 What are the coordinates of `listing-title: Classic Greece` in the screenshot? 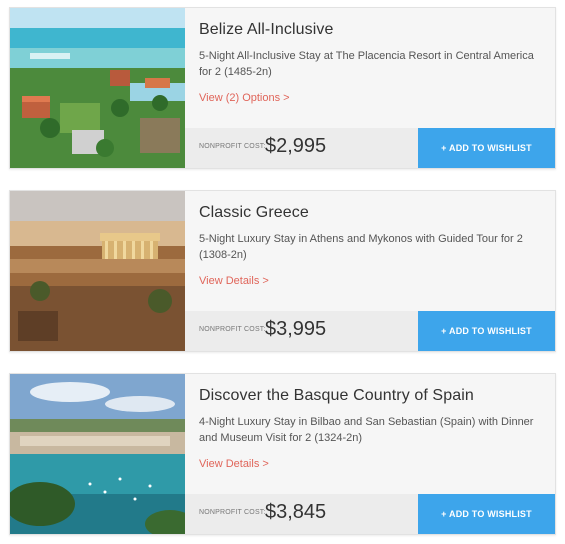 It's located at (371, 213).